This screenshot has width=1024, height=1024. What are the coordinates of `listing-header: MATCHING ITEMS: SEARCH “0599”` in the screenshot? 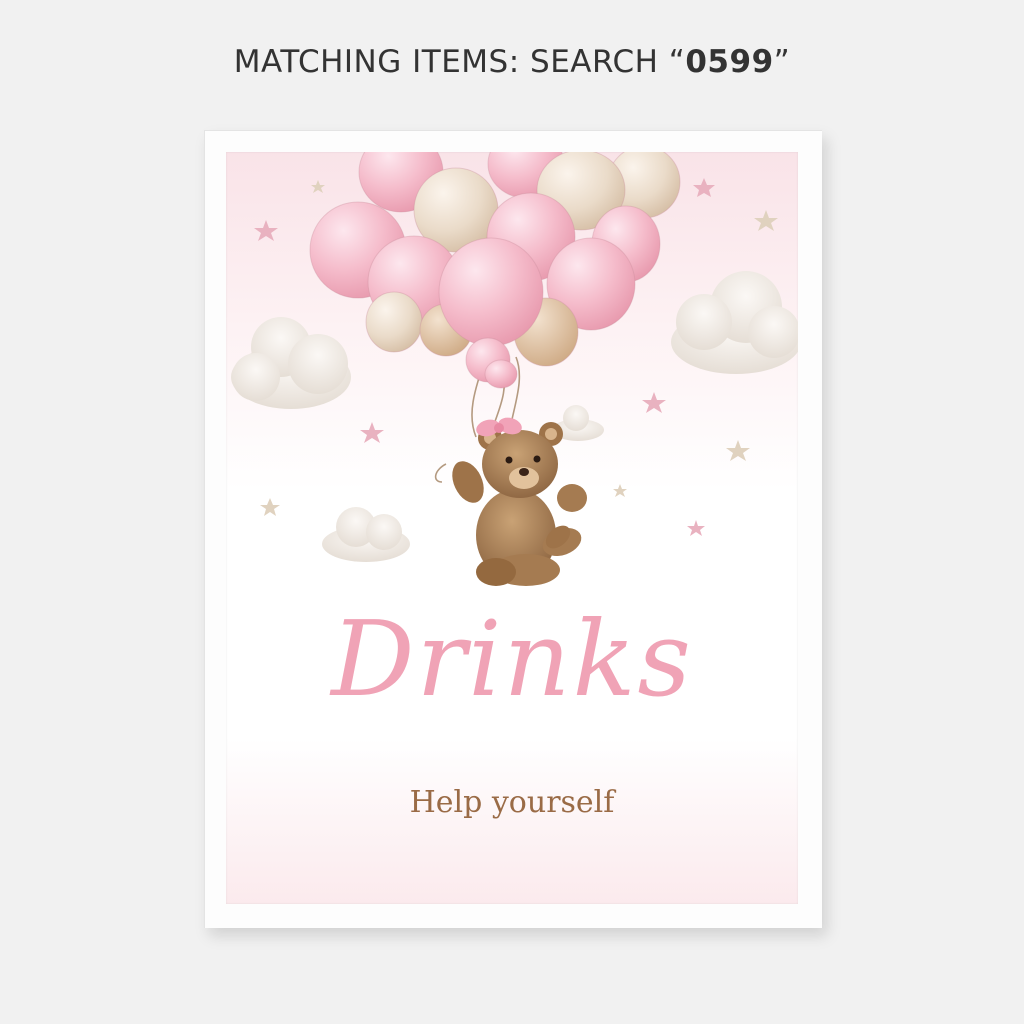 It's located at (512, 62).